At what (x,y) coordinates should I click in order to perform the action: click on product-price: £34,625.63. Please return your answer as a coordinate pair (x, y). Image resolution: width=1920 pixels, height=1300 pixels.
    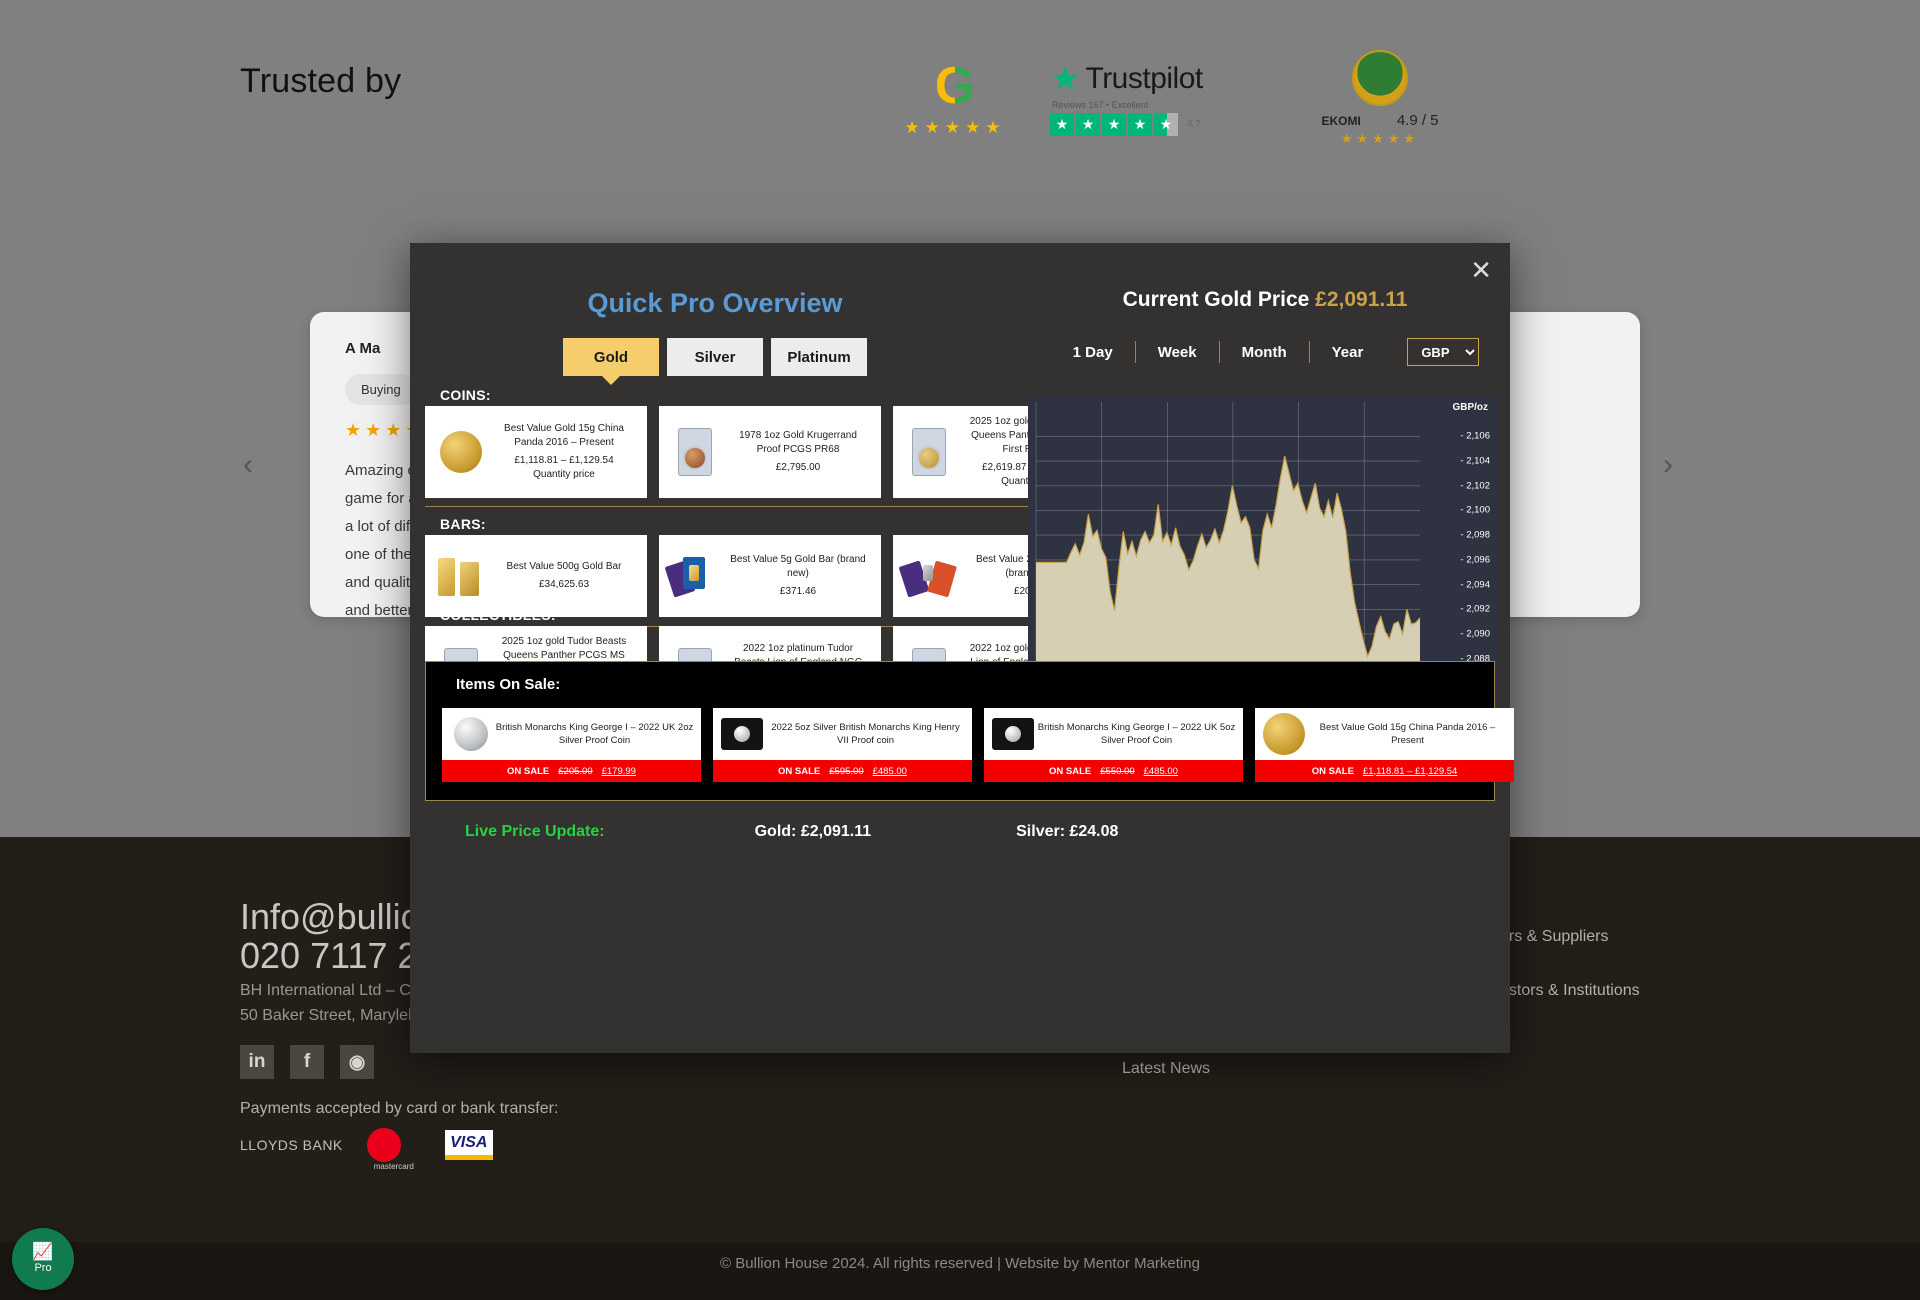
    Looking at the image, I should click on (564, 584).